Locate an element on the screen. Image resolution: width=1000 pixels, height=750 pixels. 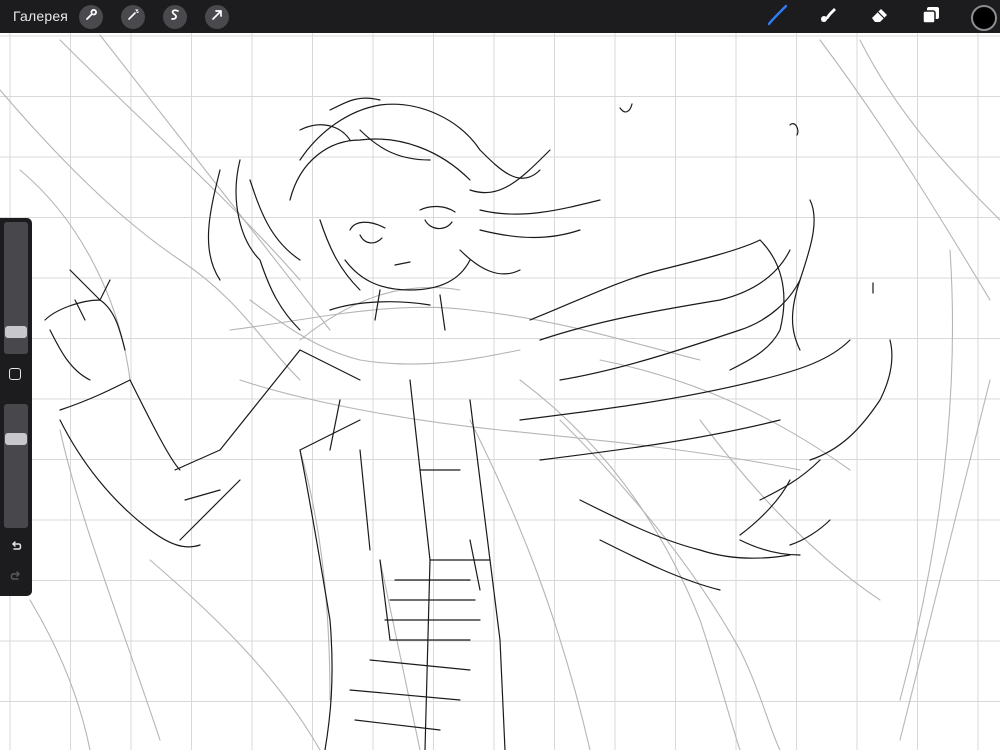
redo-button is located at coordinates (16, 578).